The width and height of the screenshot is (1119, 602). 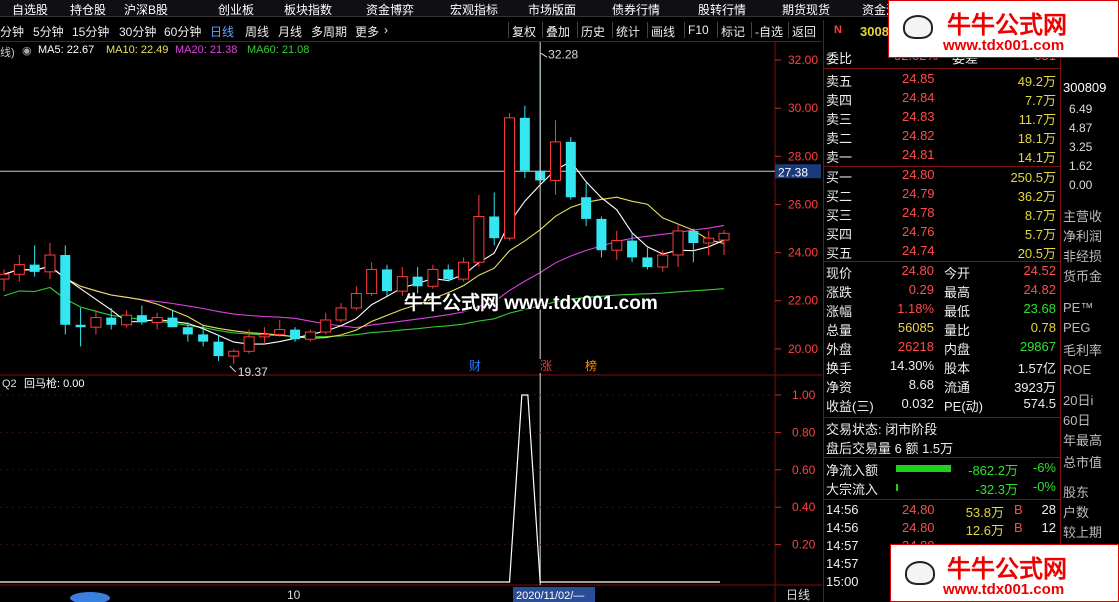 What do you see at coordinates (1076, 511) in the screenshot?
I see `f10-item: 户数` at bounding box center [1076, 511].